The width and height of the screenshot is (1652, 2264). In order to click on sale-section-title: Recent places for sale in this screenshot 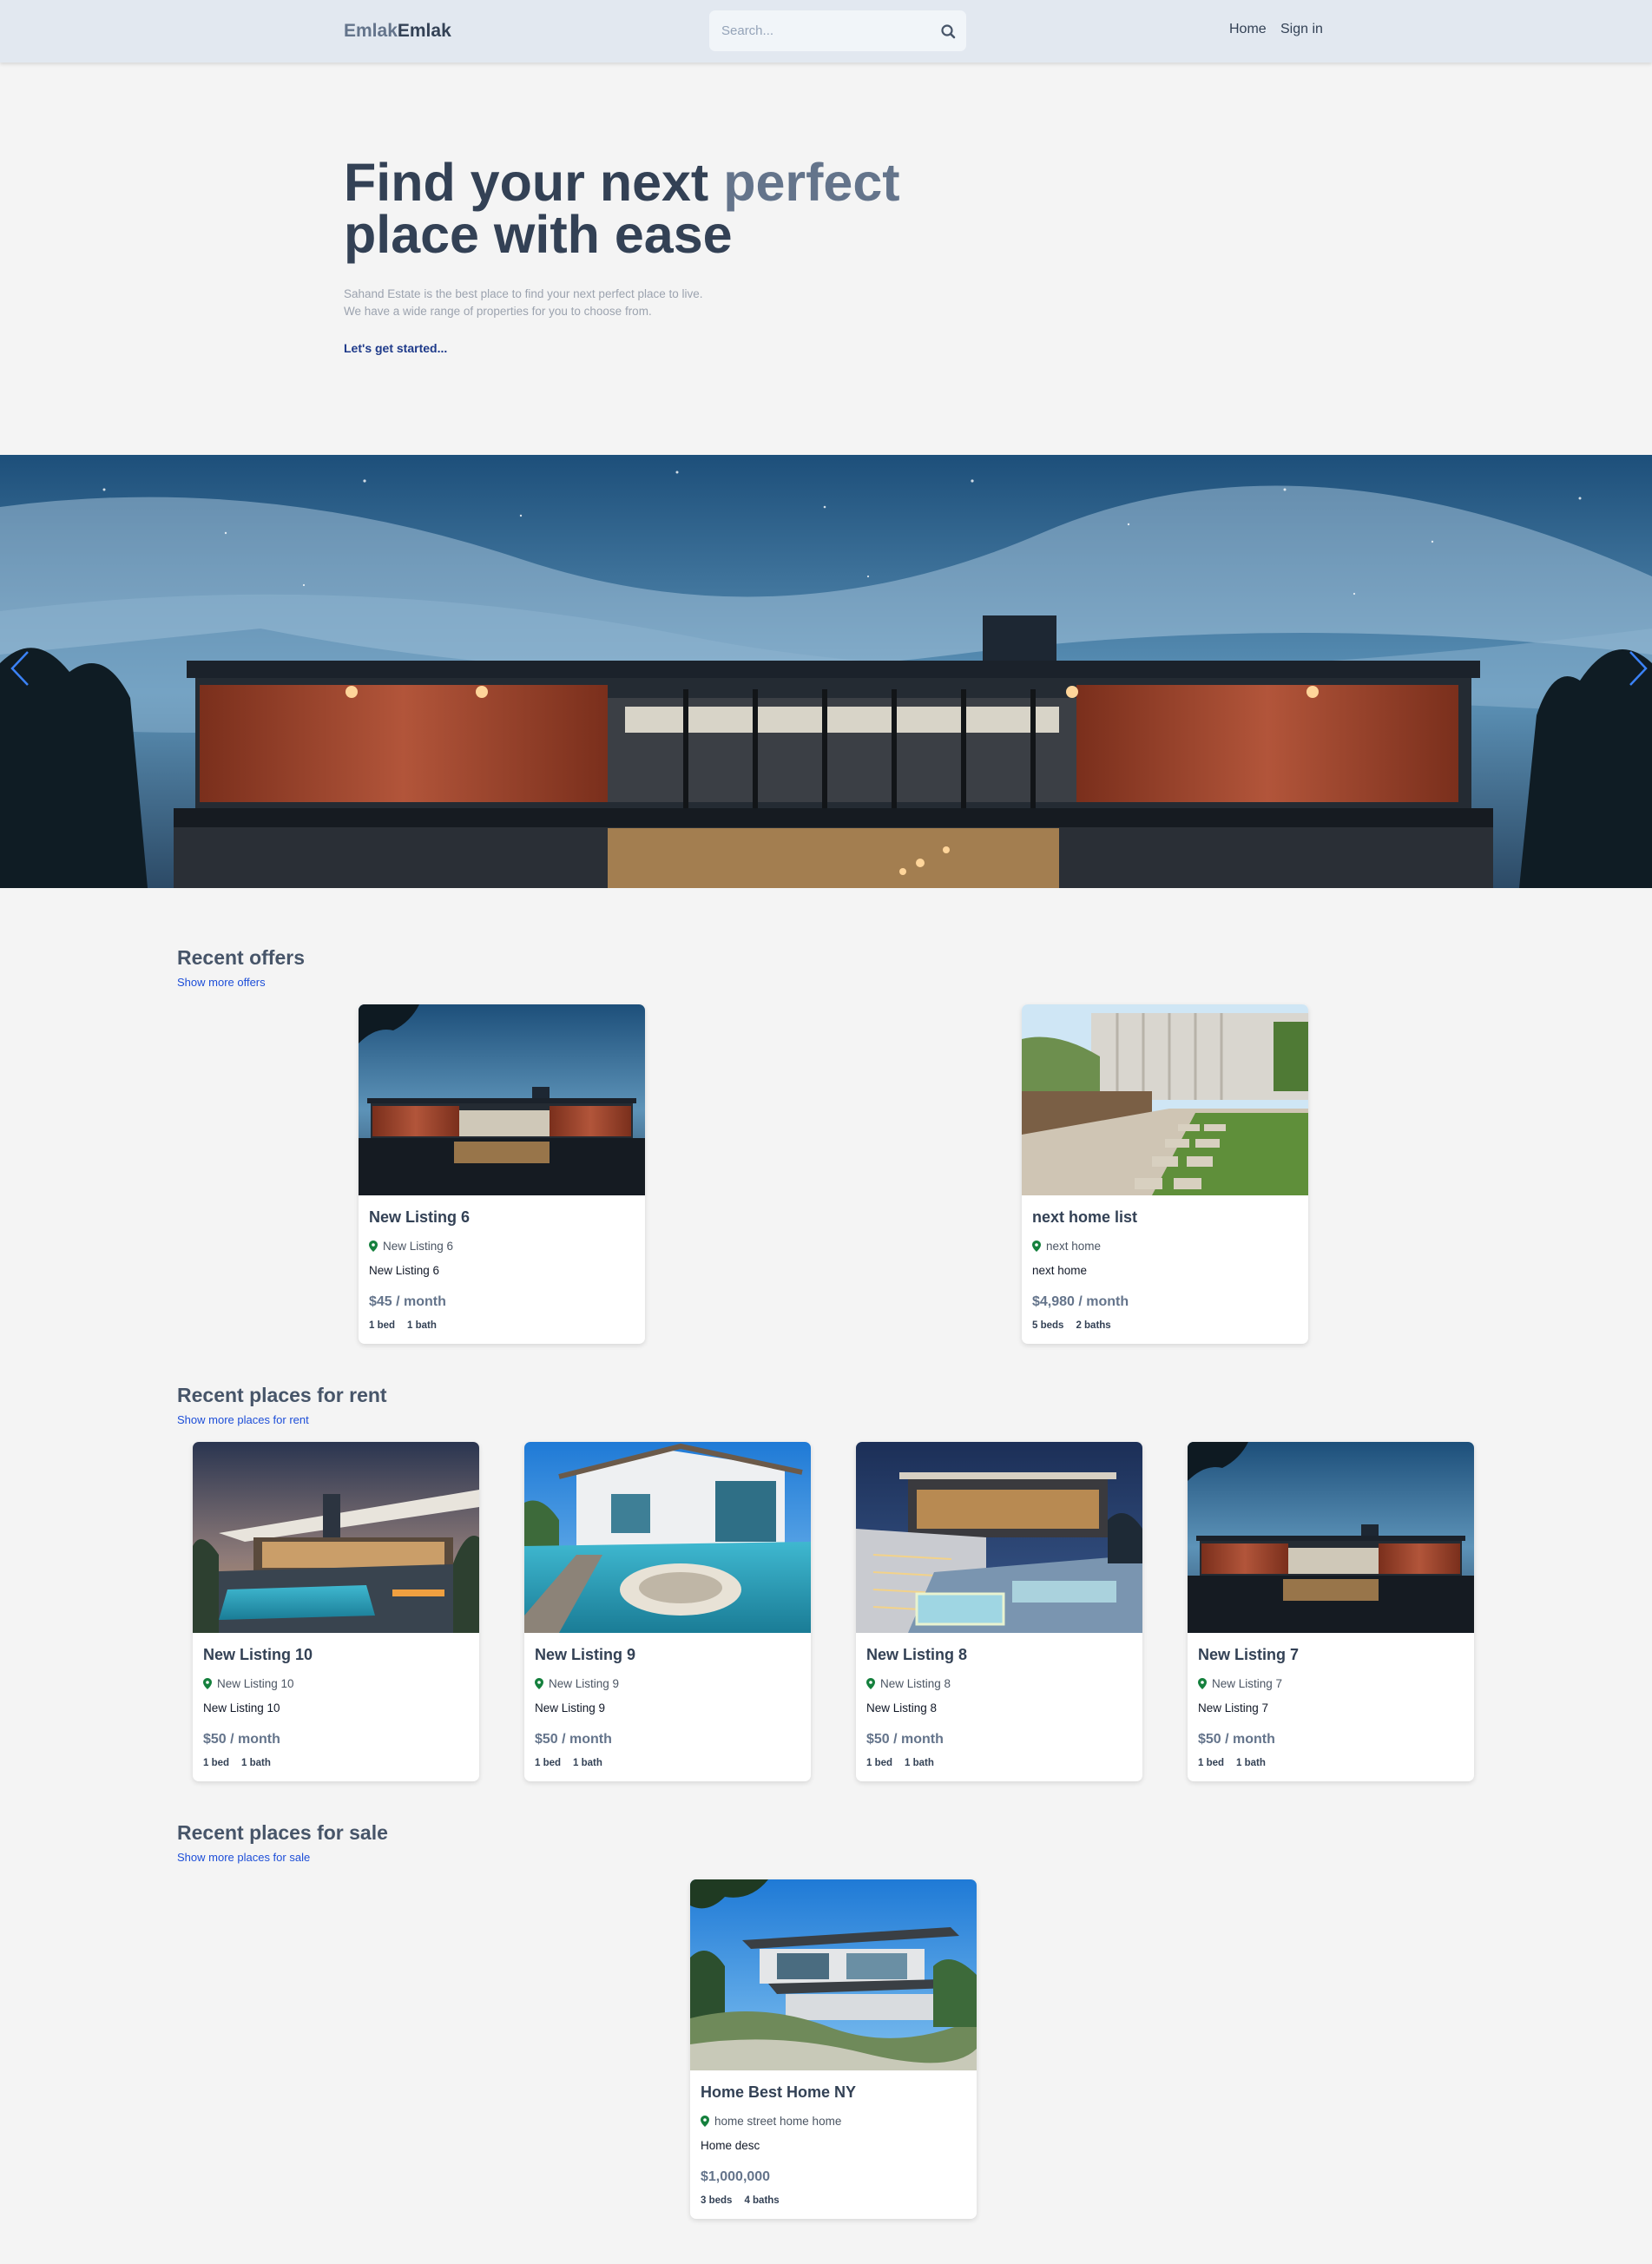, I will do `click(282, 1832)`.